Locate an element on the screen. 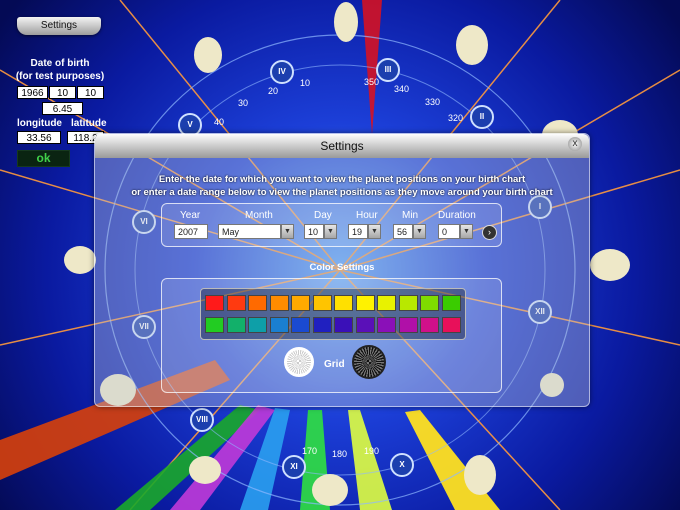  birth-year-field: 1966 is located at coordinates (32, 92).